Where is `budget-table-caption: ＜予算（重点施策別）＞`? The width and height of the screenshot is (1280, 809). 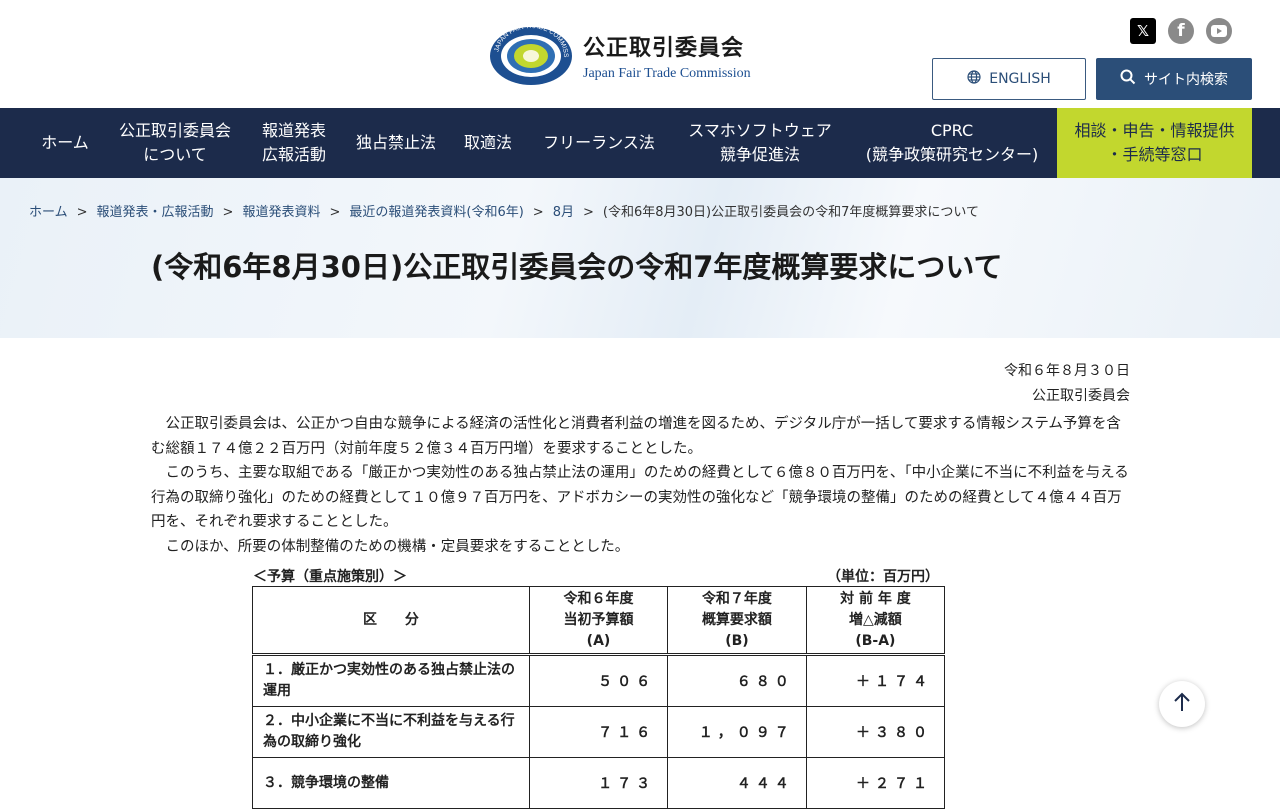
budget-table-caption: ＜予算（重点施策別）＞ is located at coordinates (330, 577).